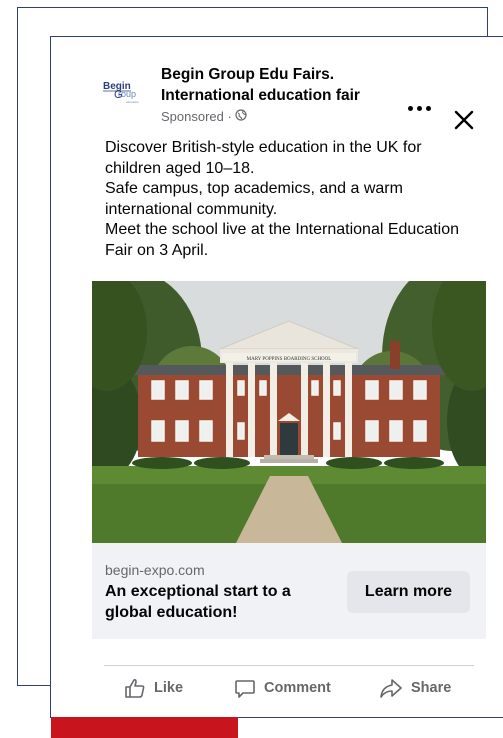 The height and width of the screenshot is (738, 503). What do you see at coordinates (144, 727) in the screenshot?
I see `accent-bar` at bounding box center [144, 727].